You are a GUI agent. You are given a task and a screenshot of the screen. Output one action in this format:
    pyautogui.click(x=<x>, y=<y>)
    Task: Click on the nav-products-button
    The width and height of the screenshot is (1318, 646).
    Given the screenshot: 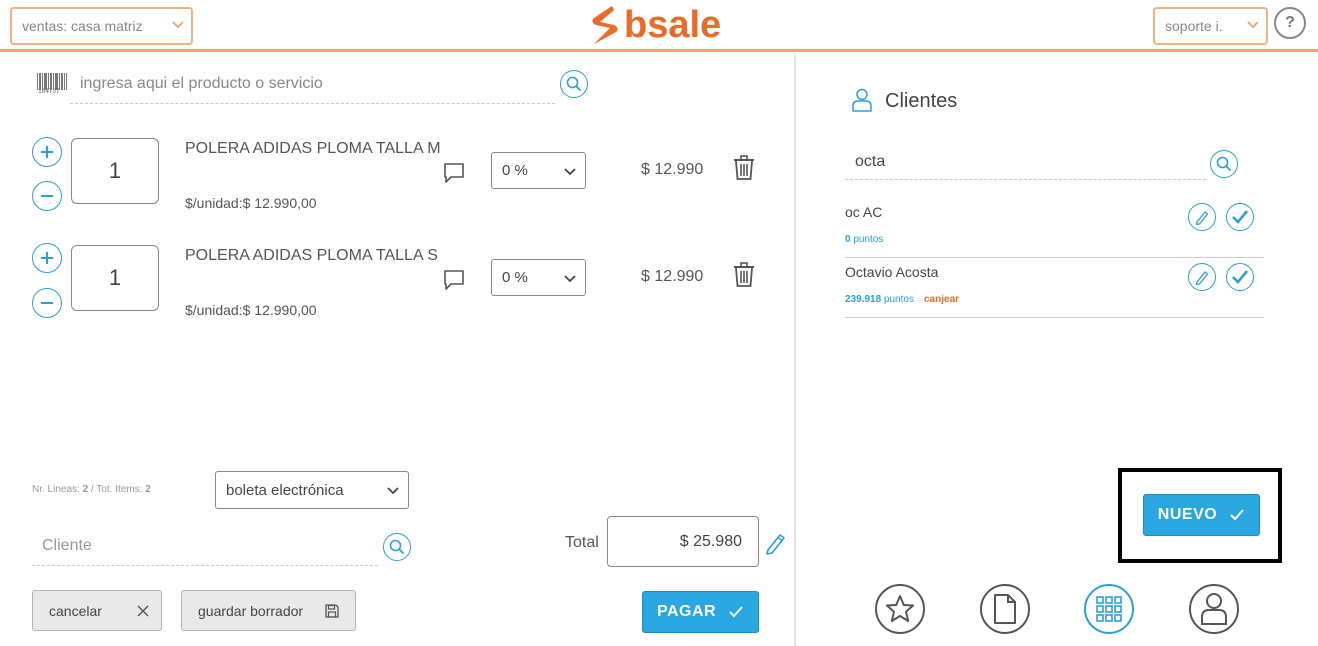 What is the action you would take?
    pyautogui.click(x=1109, y=609)
    